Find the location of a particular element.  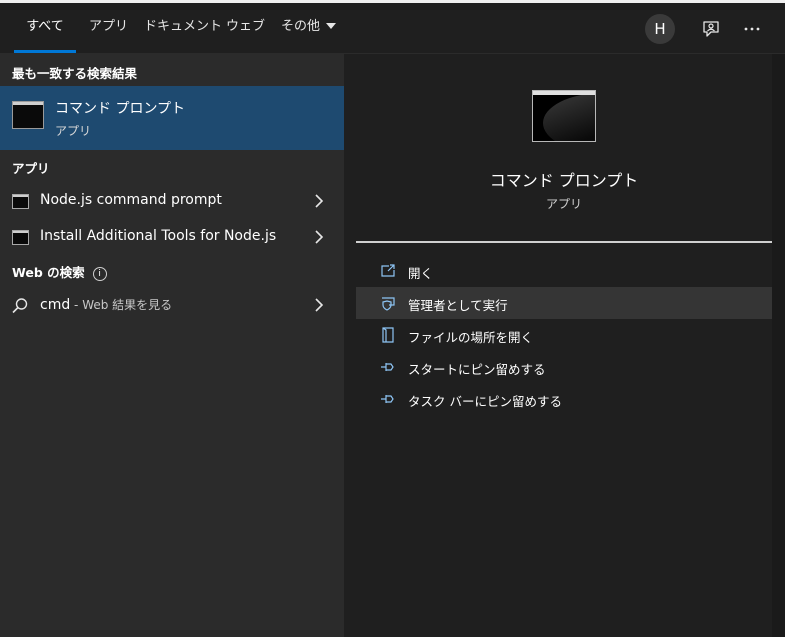

action-open-file-location: ファイルの場所を開く is located at coordinates (564, 335).